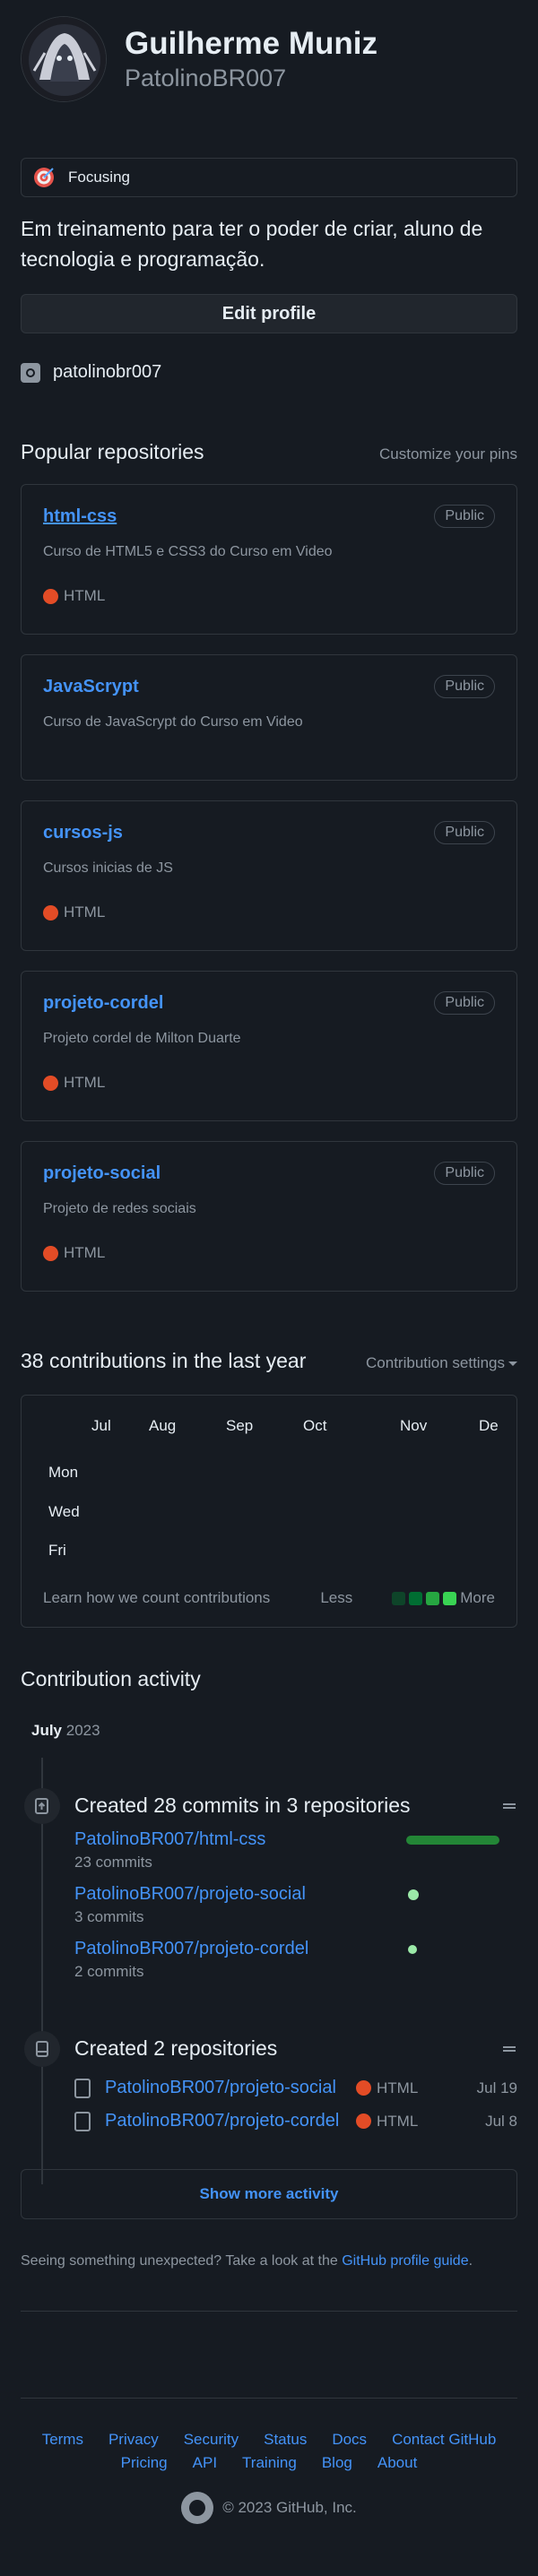 Image resolution: width=538 pixels, height=2576 pixels. I want to click on commit-count: 2 commits, so click(295, 1972).